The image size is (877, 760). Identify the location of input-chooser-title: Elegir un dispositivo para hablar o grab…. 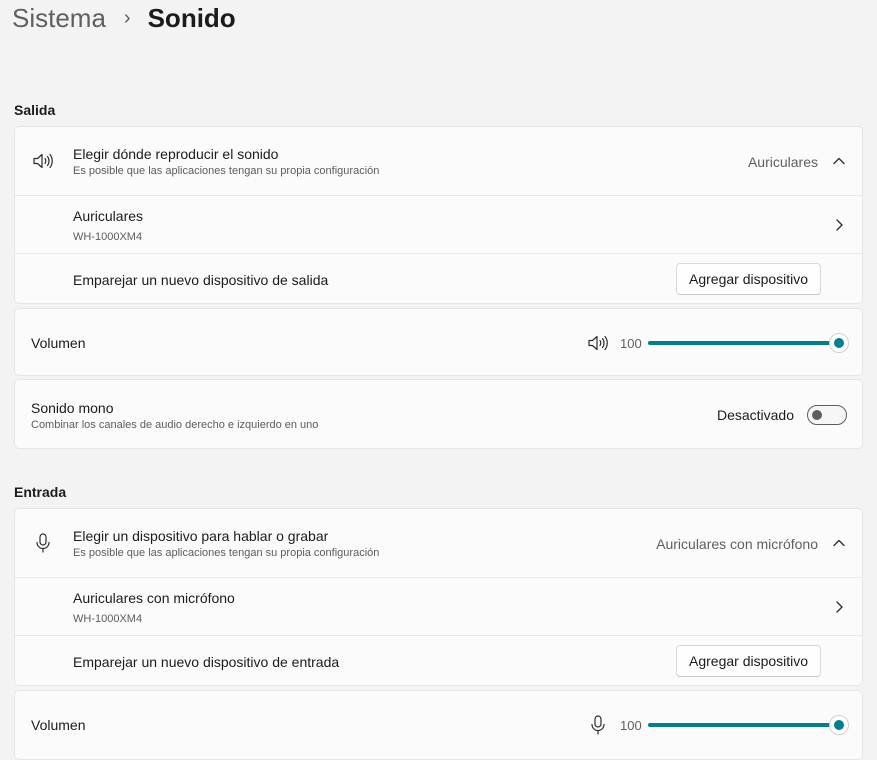
(201, 536).